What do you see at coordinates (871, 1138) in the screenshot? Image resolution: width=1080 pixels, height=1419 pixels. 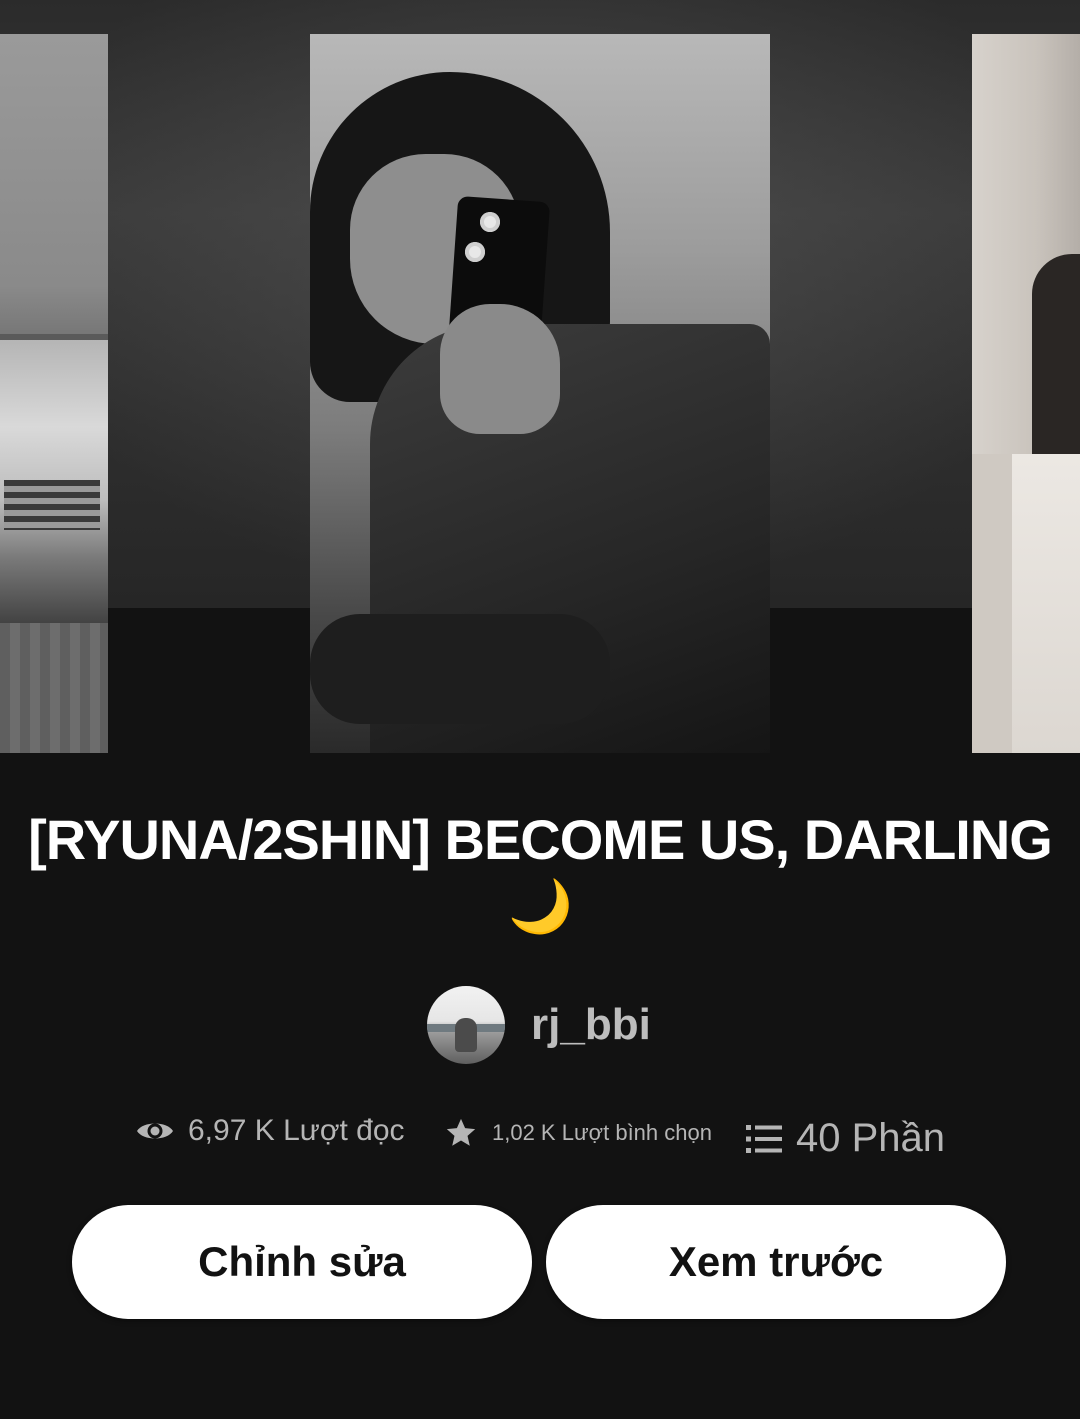 I see `parts-count: 40 Phần` at bounding box center [871, 1138].